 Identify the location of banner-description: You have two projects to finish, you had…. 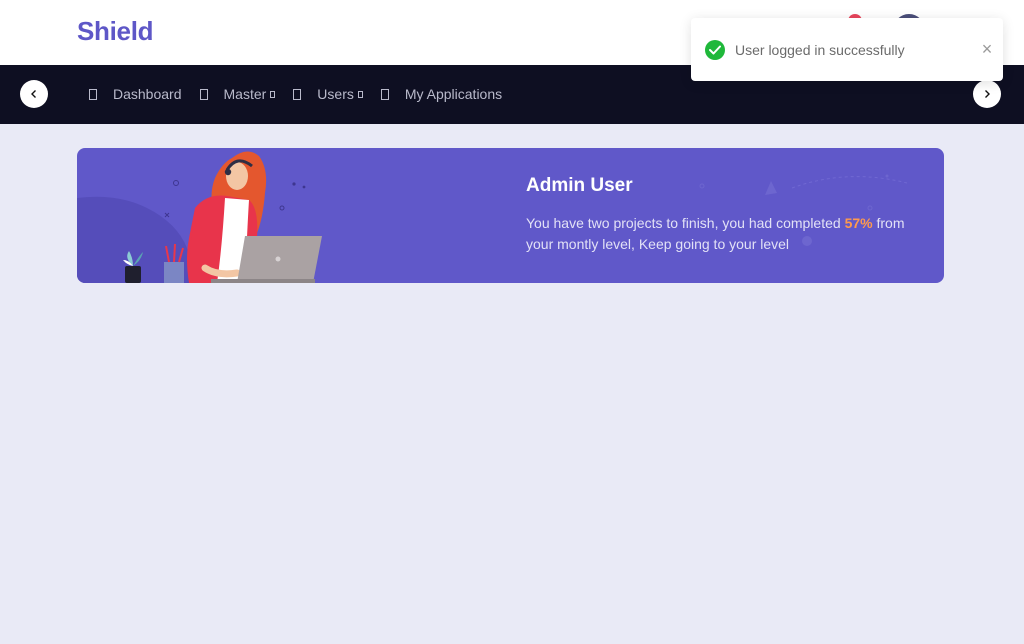
(726, 234).